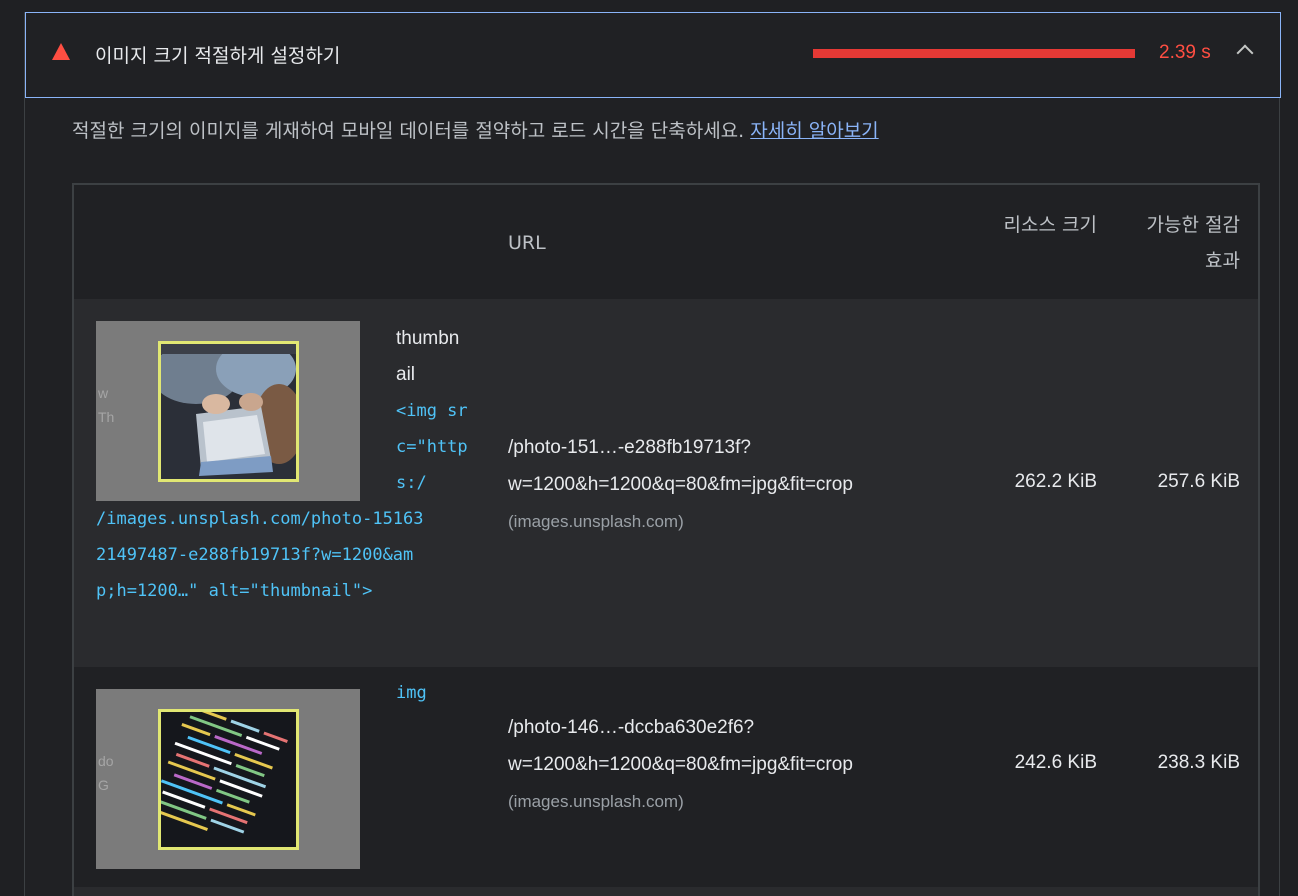 The image size is (1298, 896). I want to click on thumbnail-preview: do G, so click(228, 779).